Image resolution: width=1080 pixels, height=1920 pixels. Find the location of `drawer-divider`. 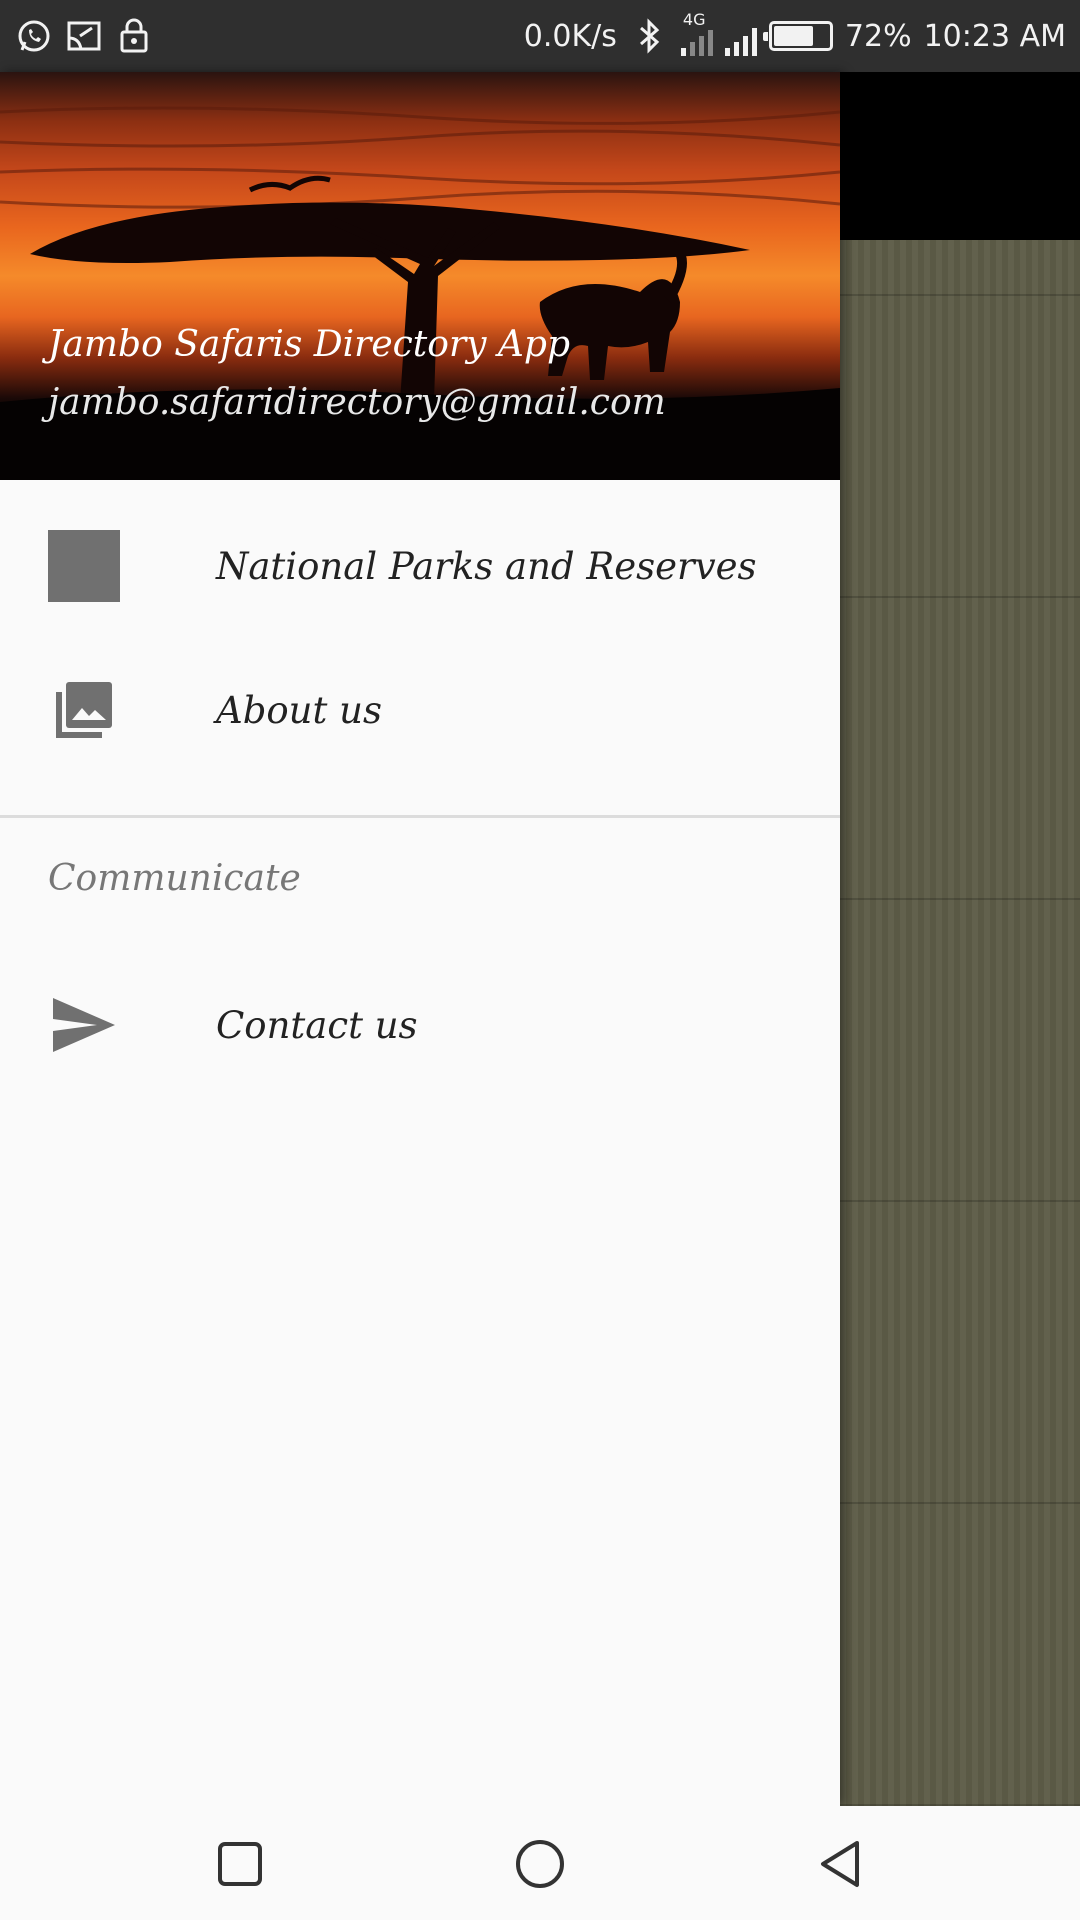

drawer-divider is located at coordinates (420, 816).